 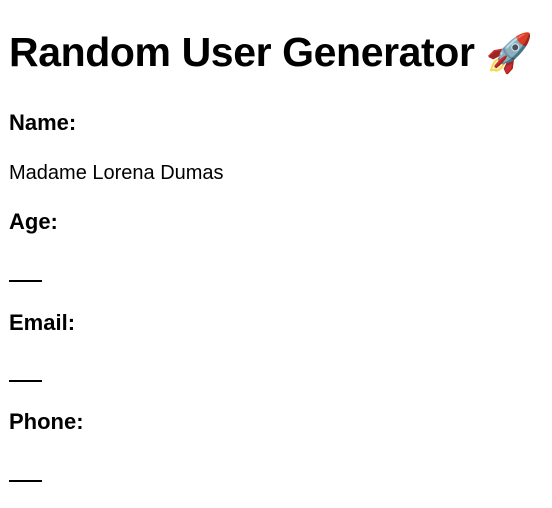 I want to click on page-title-text: Random User Generator, so click(x=242, y=52).